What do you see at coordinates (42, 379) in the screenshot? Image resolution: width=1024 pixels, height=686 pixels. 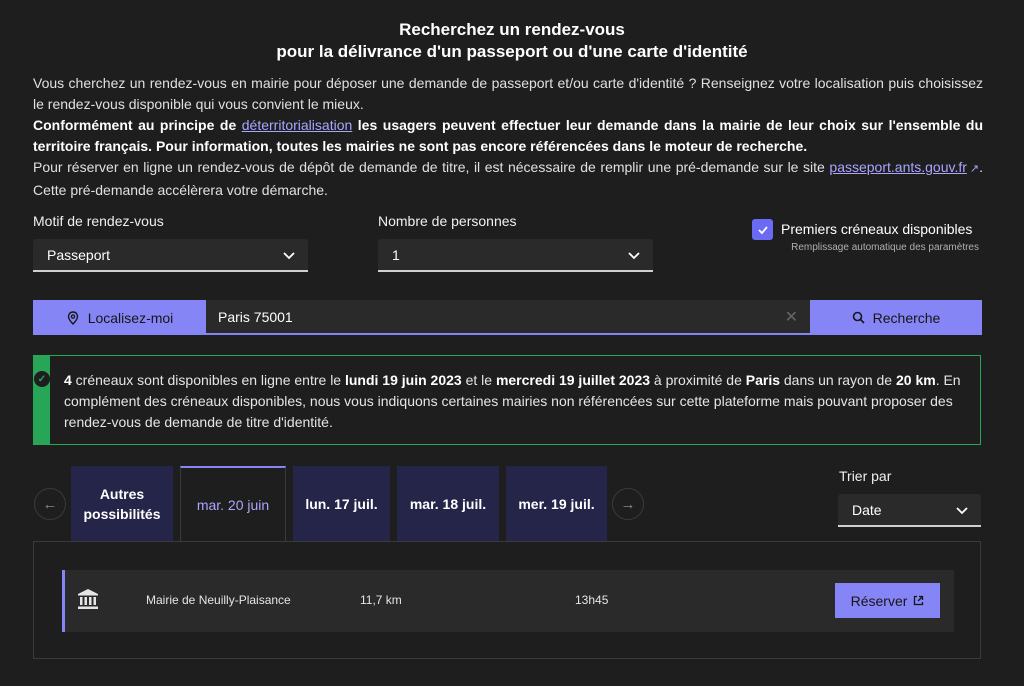 I see `check-circle-icon: ✓` at bounding box center [42, 379].